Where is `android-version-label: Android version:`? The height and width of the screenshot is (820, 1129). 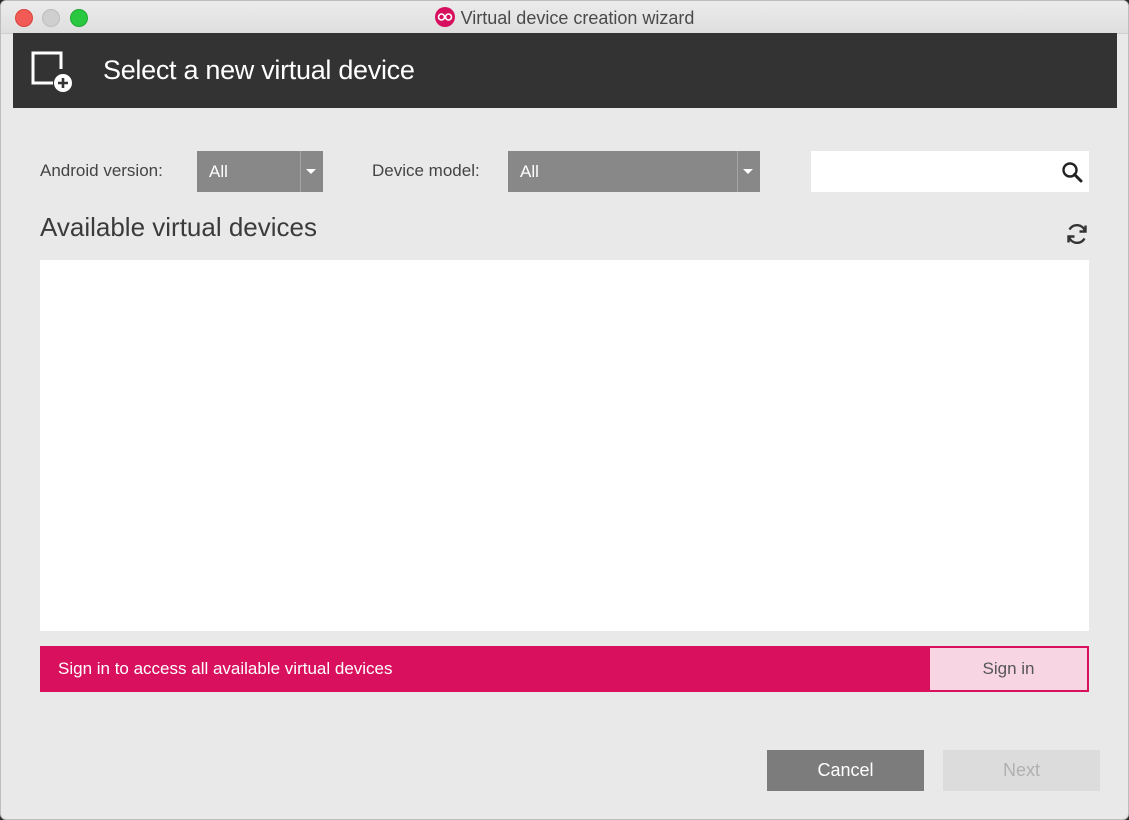 android-version-label: Android version: is located at coordinates (101, 170).